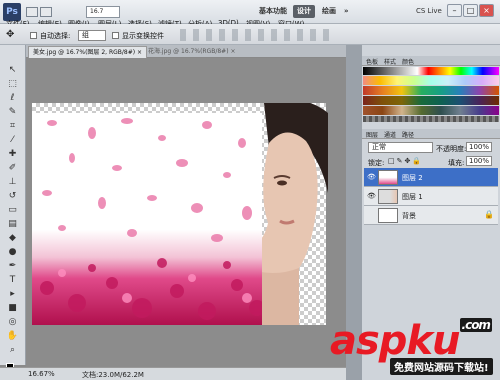 This screenshot has width=500, height=380. What do you see at coordinates (92, 35) in the screenshot?
I see `auto-select-dropdown: 组` at bounding box center [92, 35].